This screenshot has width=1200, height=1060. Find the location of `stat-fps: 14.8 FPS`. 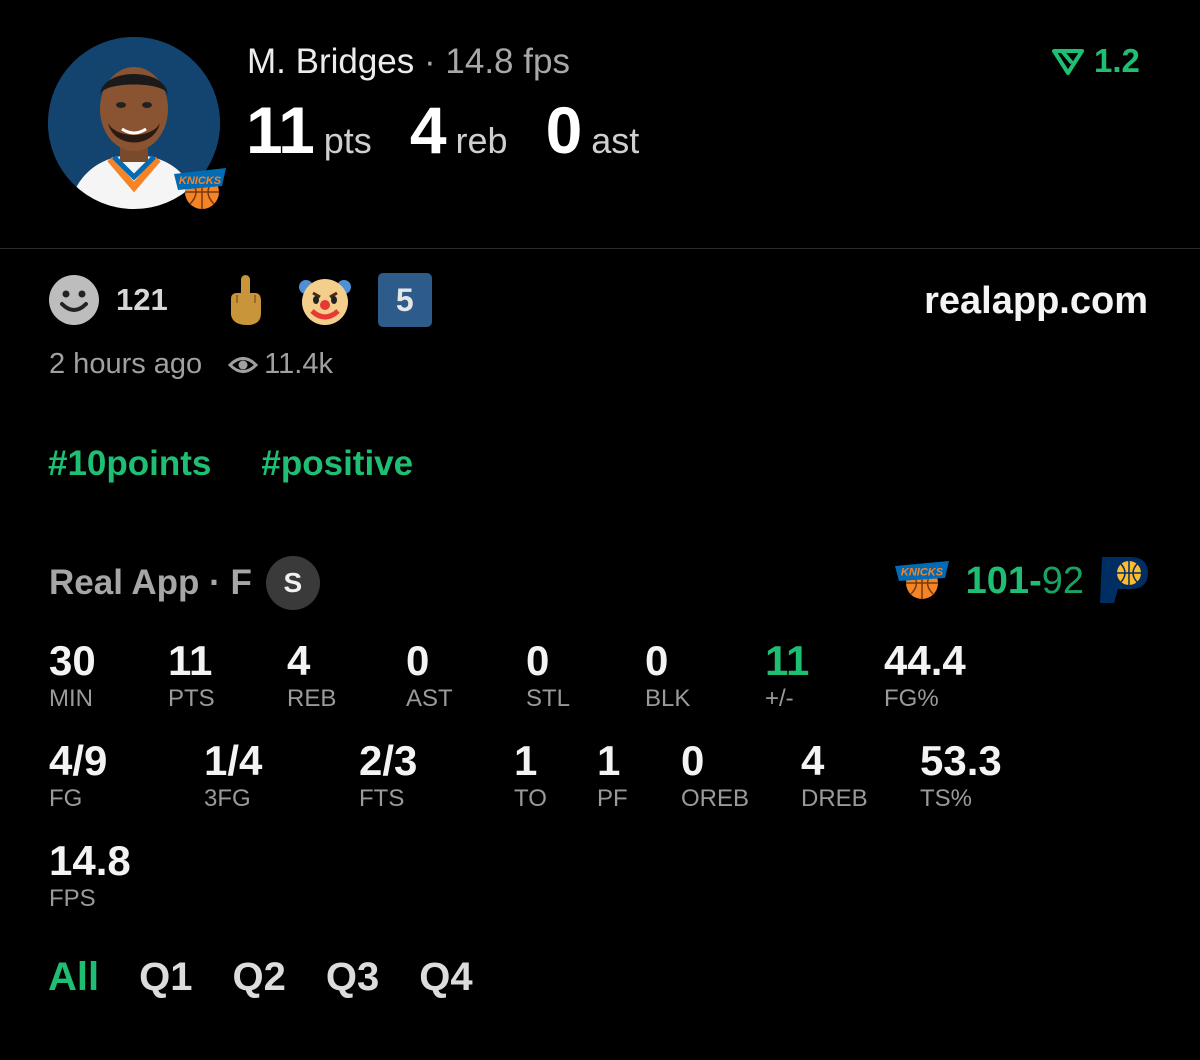

stat-fps: 14.8 FPS is located at coordinates (90, 876).